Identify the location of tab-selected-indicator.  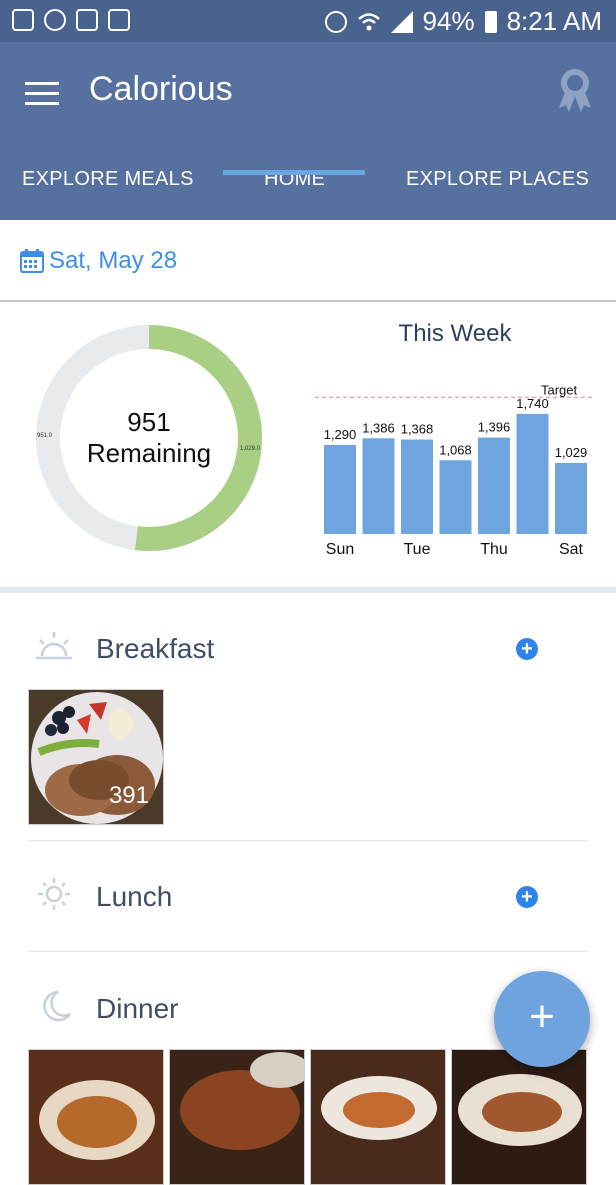
(294, 172).